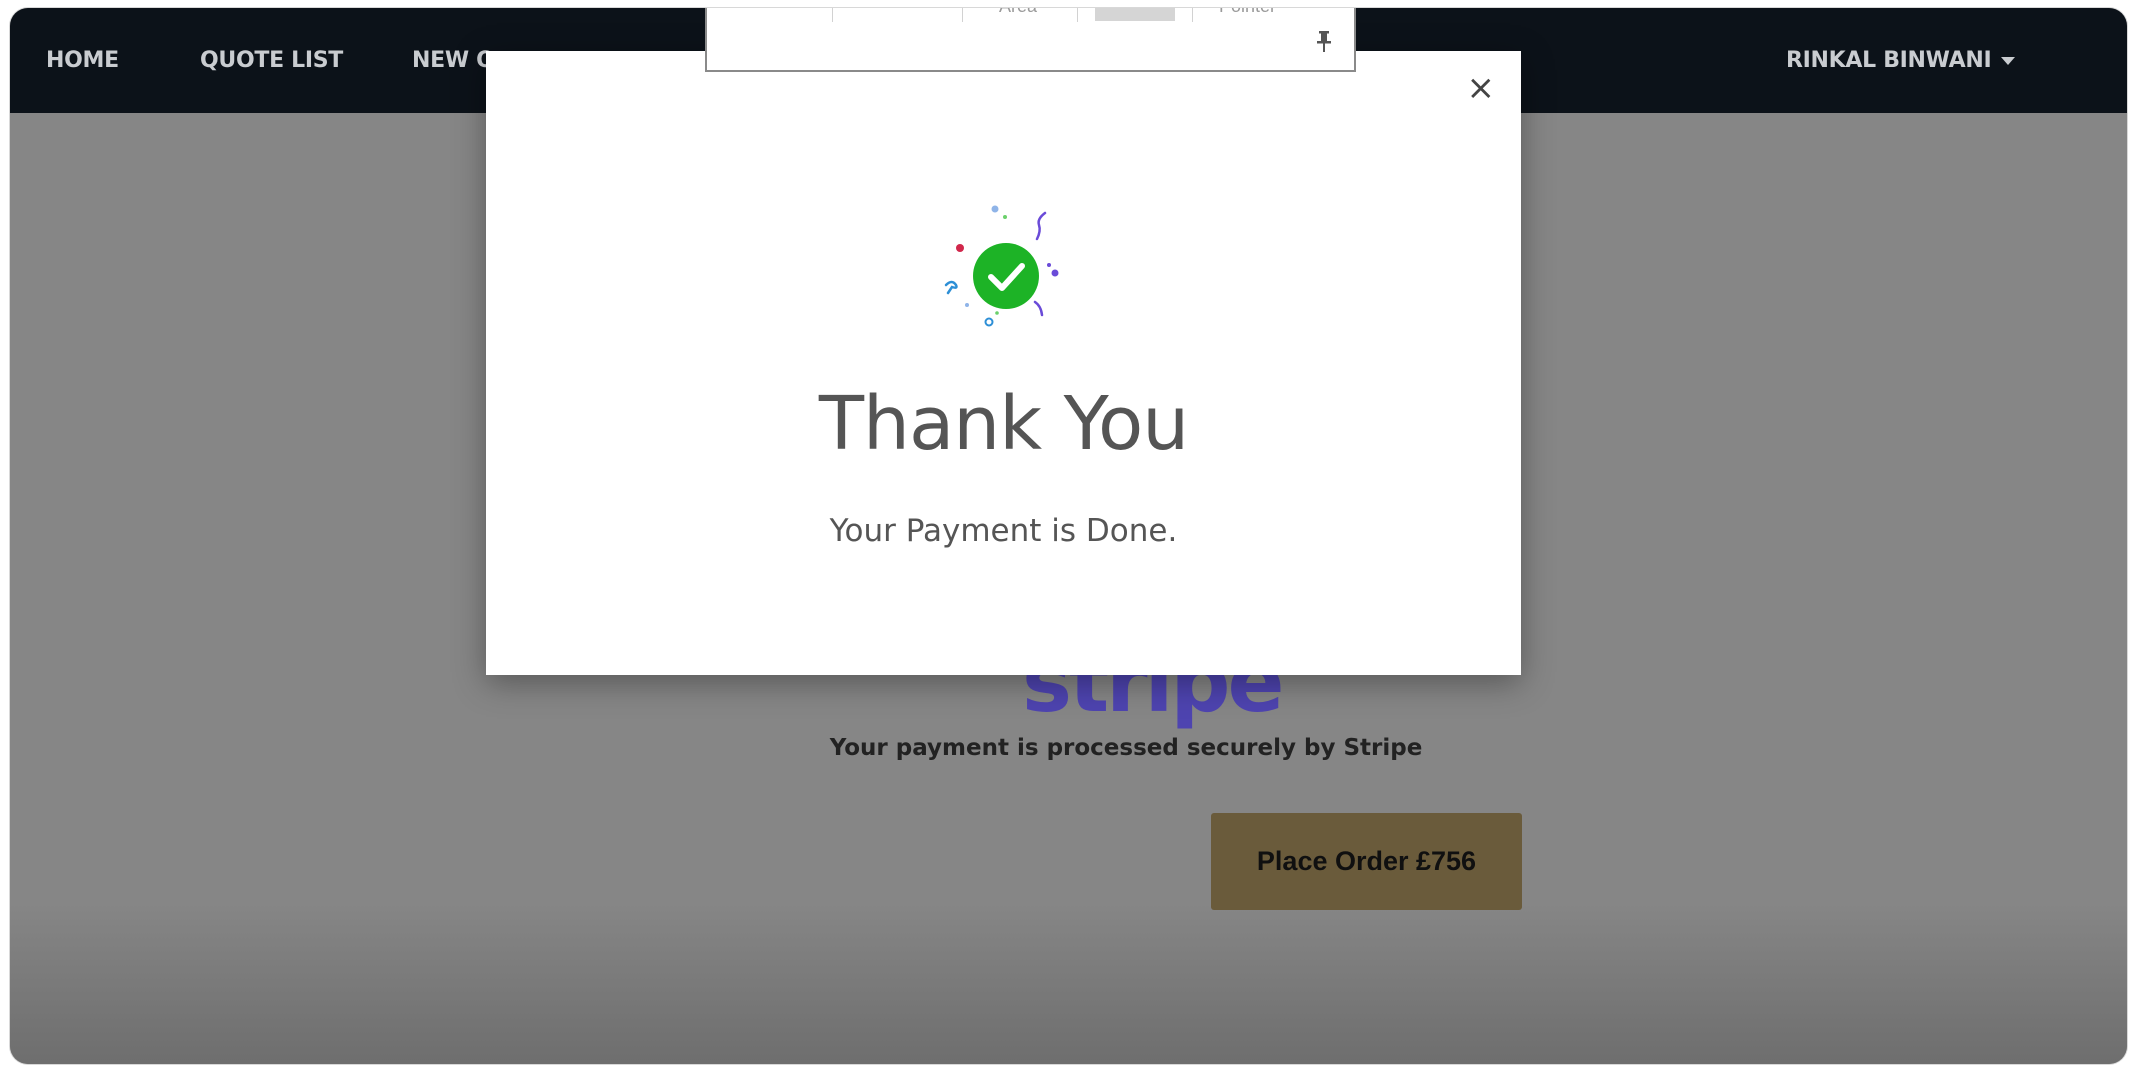 This screenshot has width=2133, height=1068. What do you see at coordinates (1366, 861) in the screenshot?
I see `place-order-button: Place Order £756` at bounding box center [1366, 861].